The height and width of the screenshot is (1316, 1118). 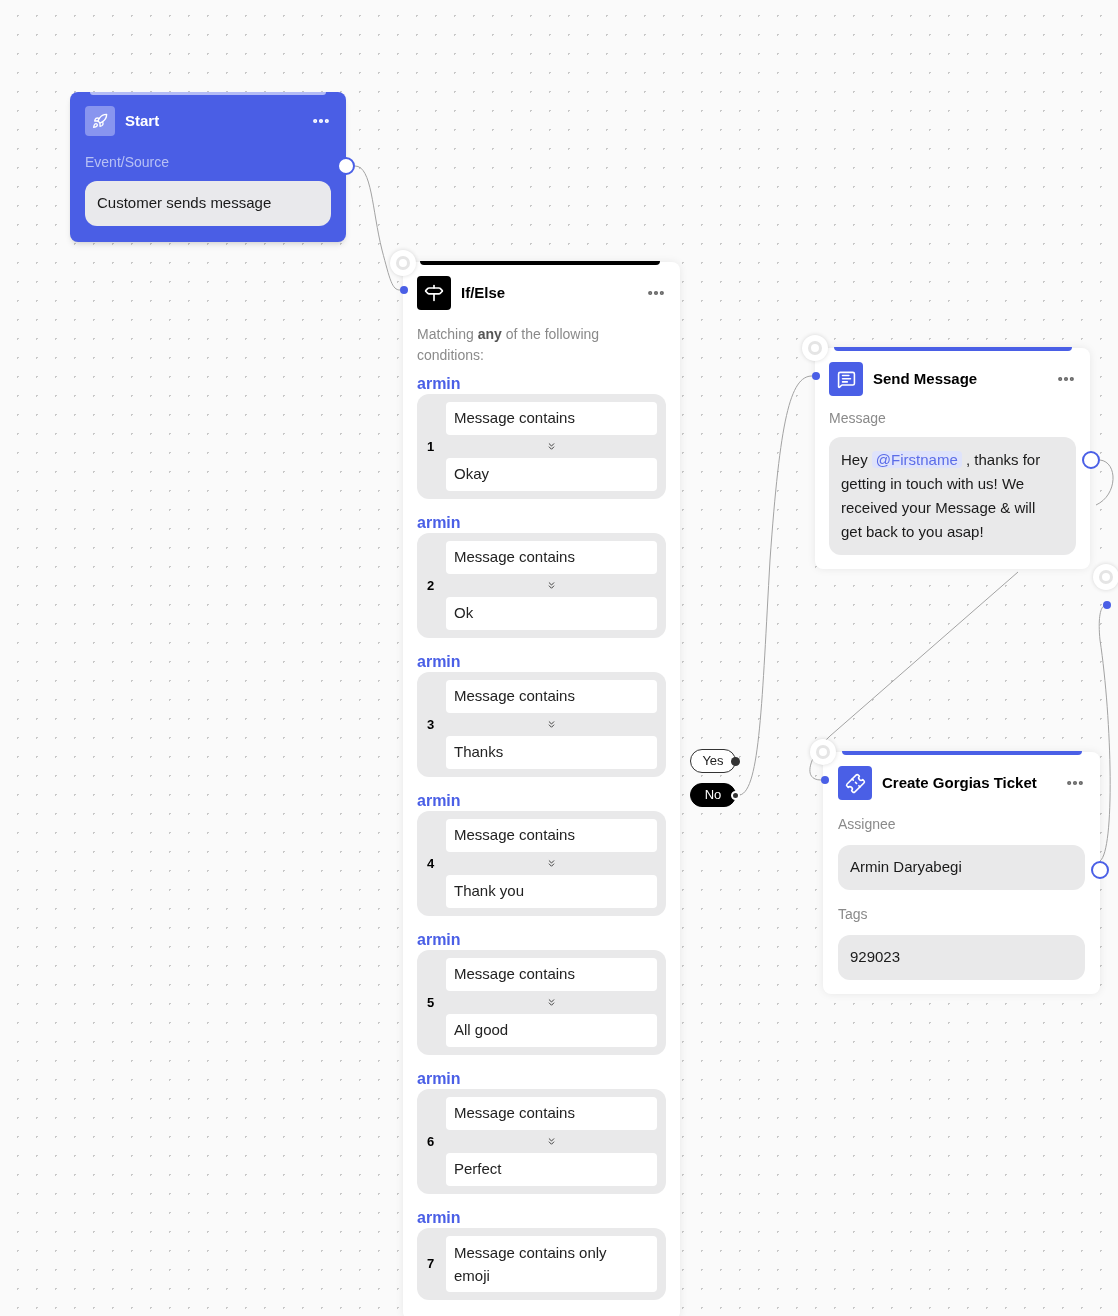 I want to click on event-field: Customer sends message, so click(x=208, y=203).